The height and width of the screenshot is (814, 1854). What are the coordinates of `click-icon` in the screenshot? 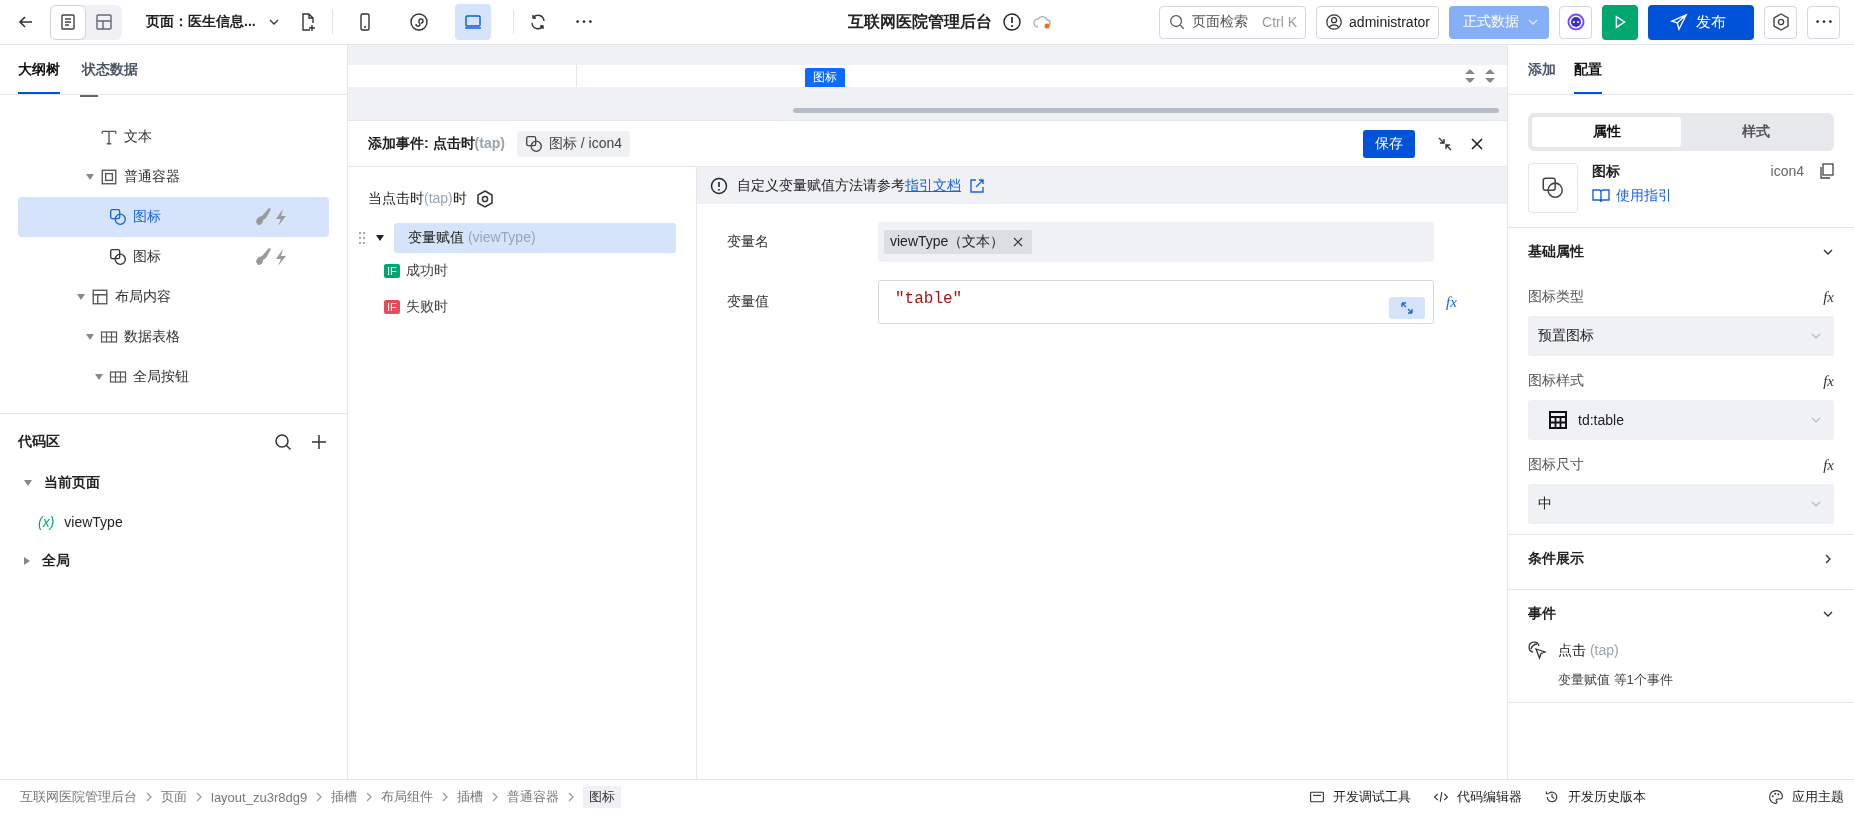 It's located at (1538, 651).